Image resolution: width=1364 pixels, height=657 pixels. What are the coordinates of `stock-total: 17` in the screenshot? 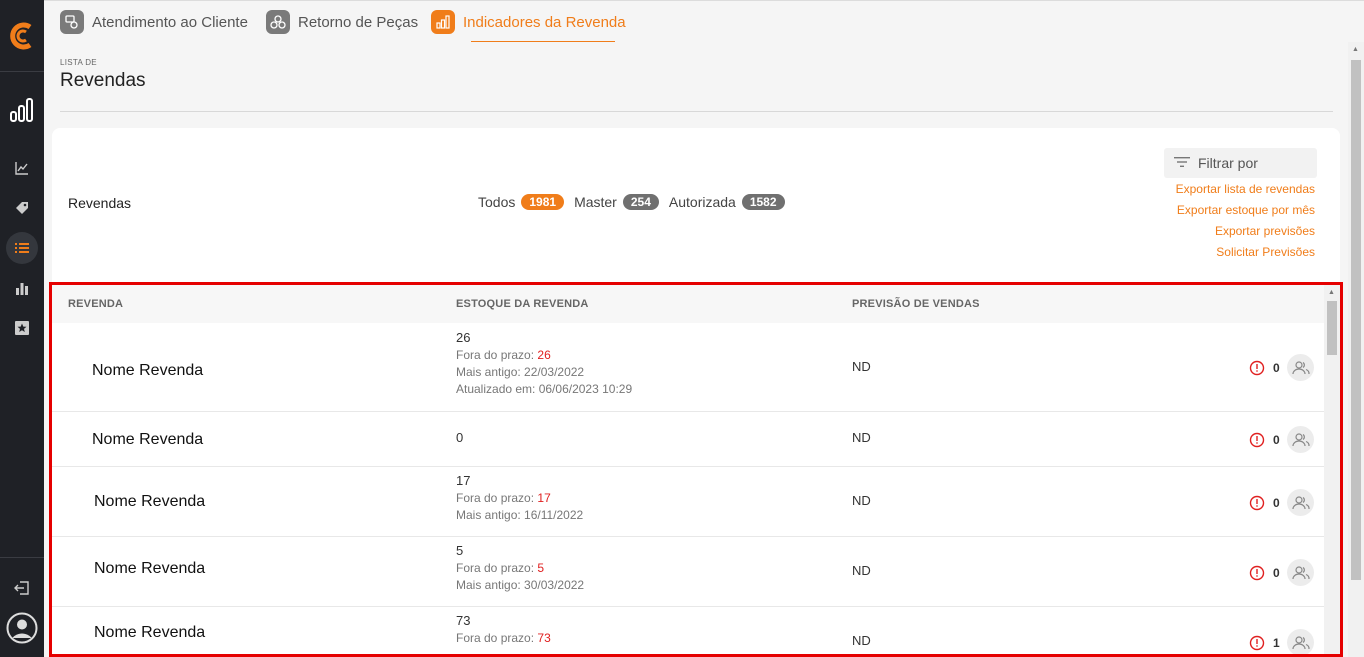 It's located at (463, 480).